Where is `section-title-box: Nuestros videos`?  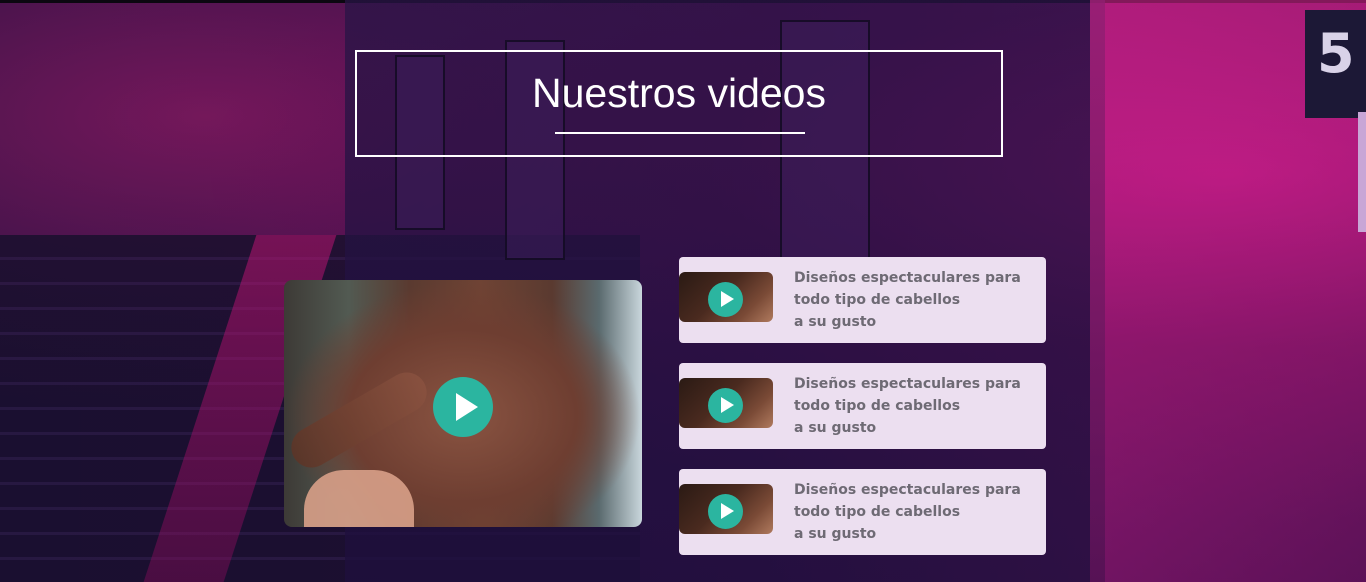 section-title-box: Nuestros videos is located at coordinates (679, 103).